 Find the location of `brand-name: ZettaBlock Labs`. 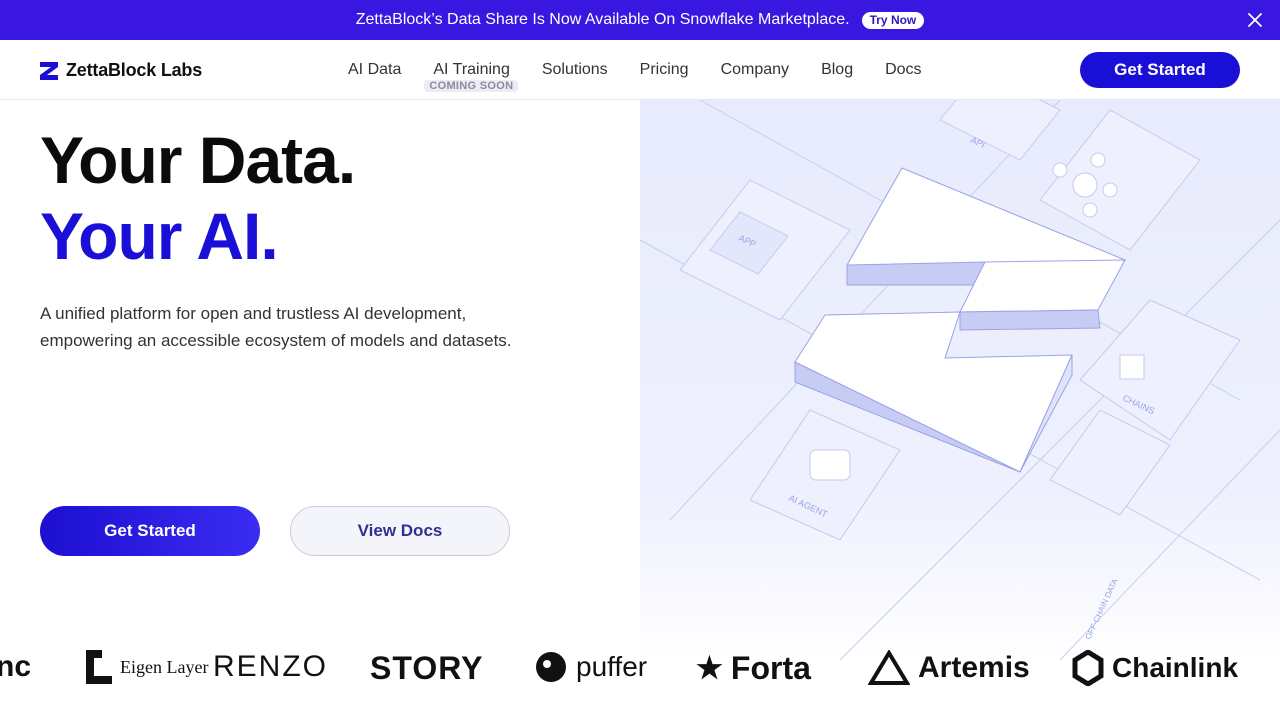

brand-name: ZettaBlock Labs is located at coordinates (134, 70).